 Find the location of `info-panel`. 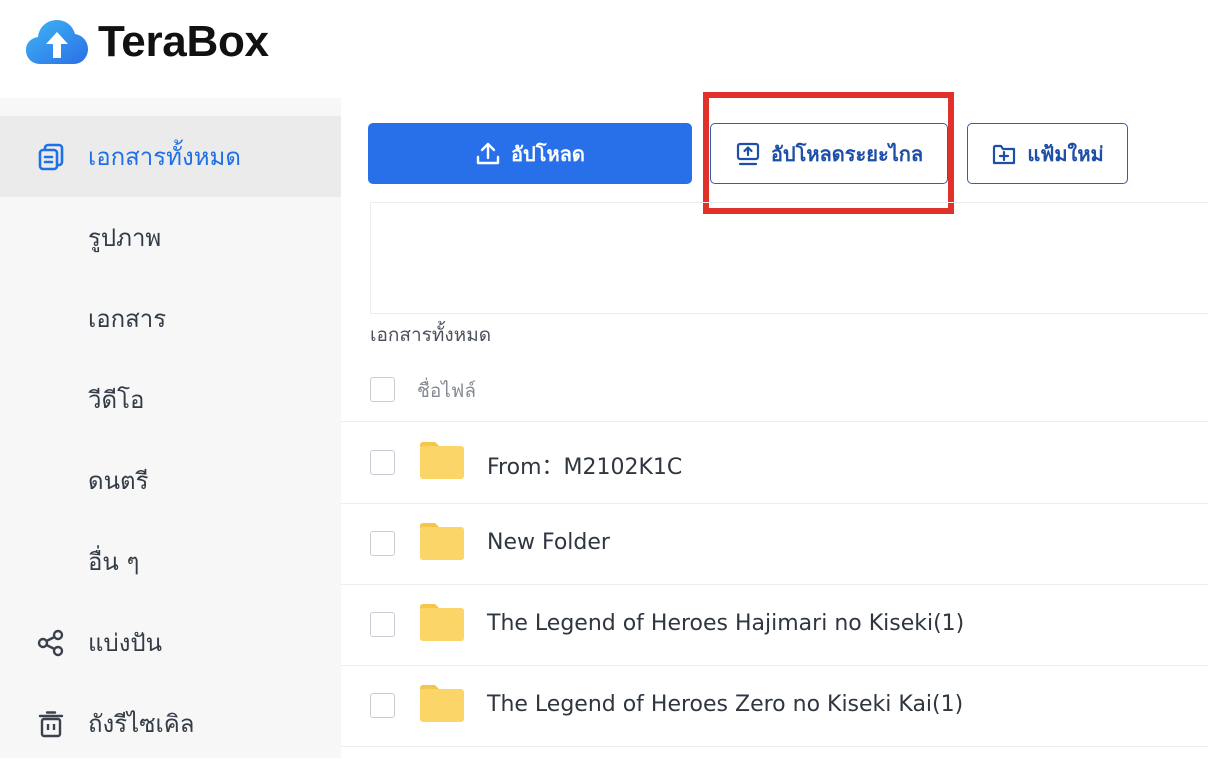

info-panel is located at coordinates (789, 258).